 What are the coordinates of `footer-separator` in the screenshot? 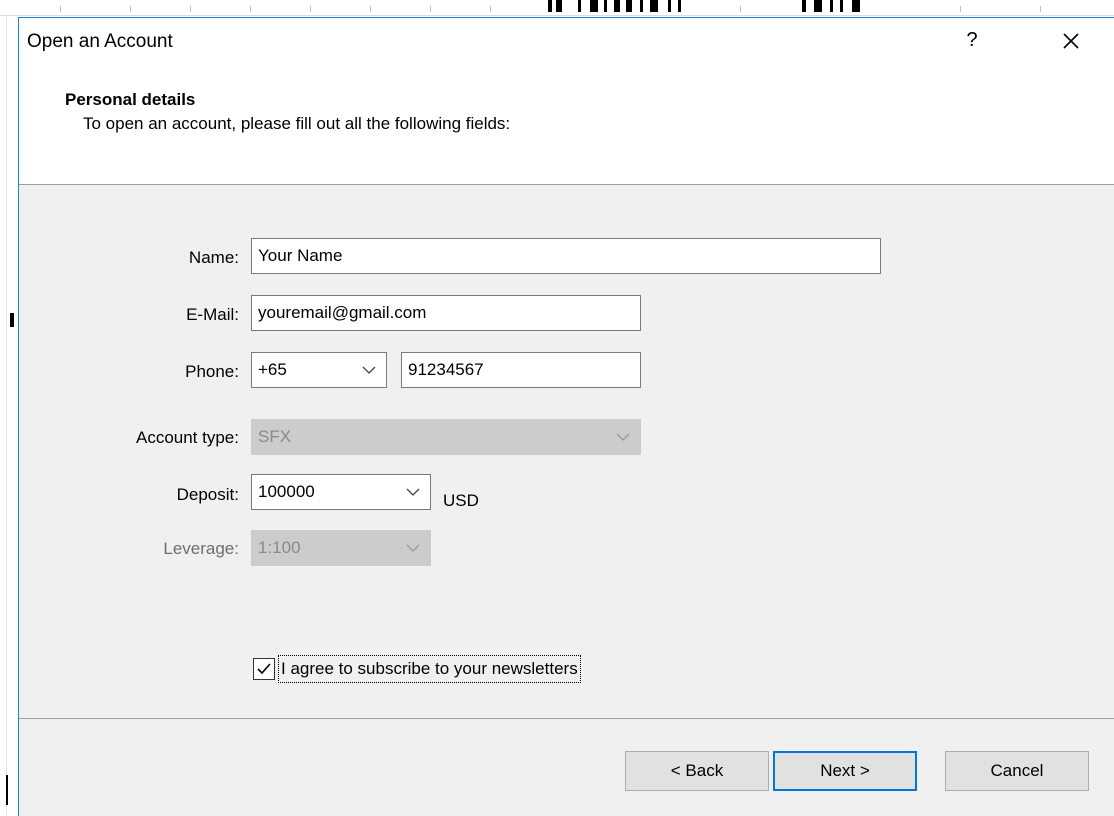 It's located at (566, 718).